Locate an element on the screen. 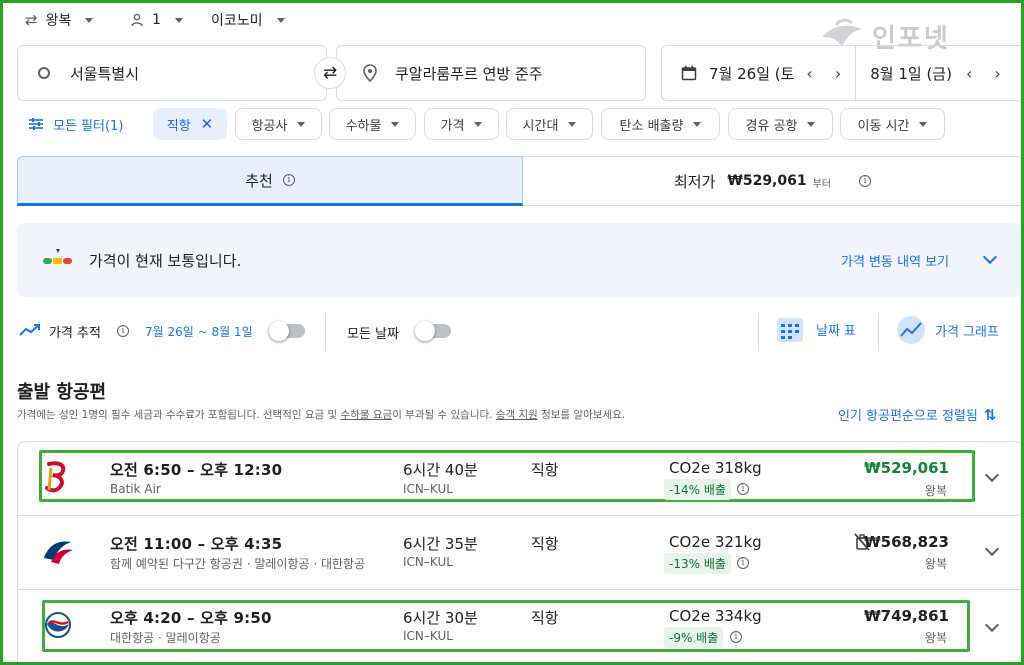 The image size is (1024, 665). flight-duration: 6시간 40분 is located at coordinates (440, 470).